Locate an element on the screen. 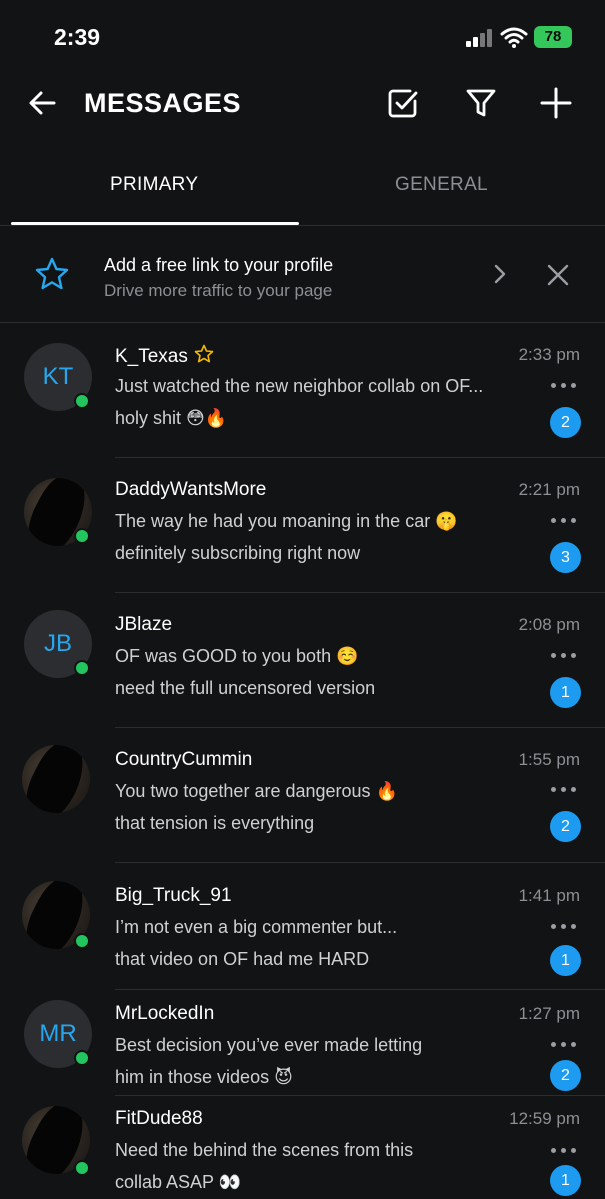 The image size is (605, 1199). conversation-name: Big_Truck_91 is located at coordinates (173, 895).